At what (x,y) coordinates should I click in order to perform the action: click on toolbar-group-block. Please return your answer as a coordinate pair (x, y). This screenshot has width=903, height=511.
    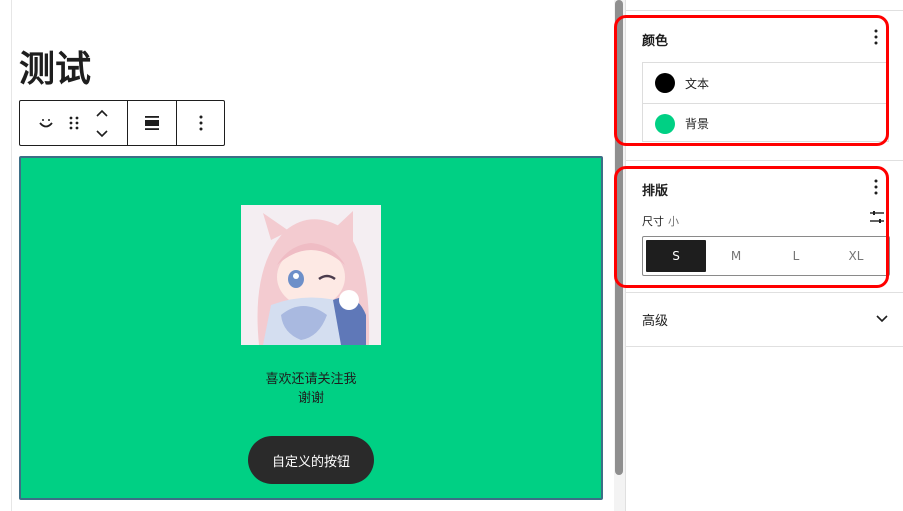
    Looking at the image, I should click on (74, 123).